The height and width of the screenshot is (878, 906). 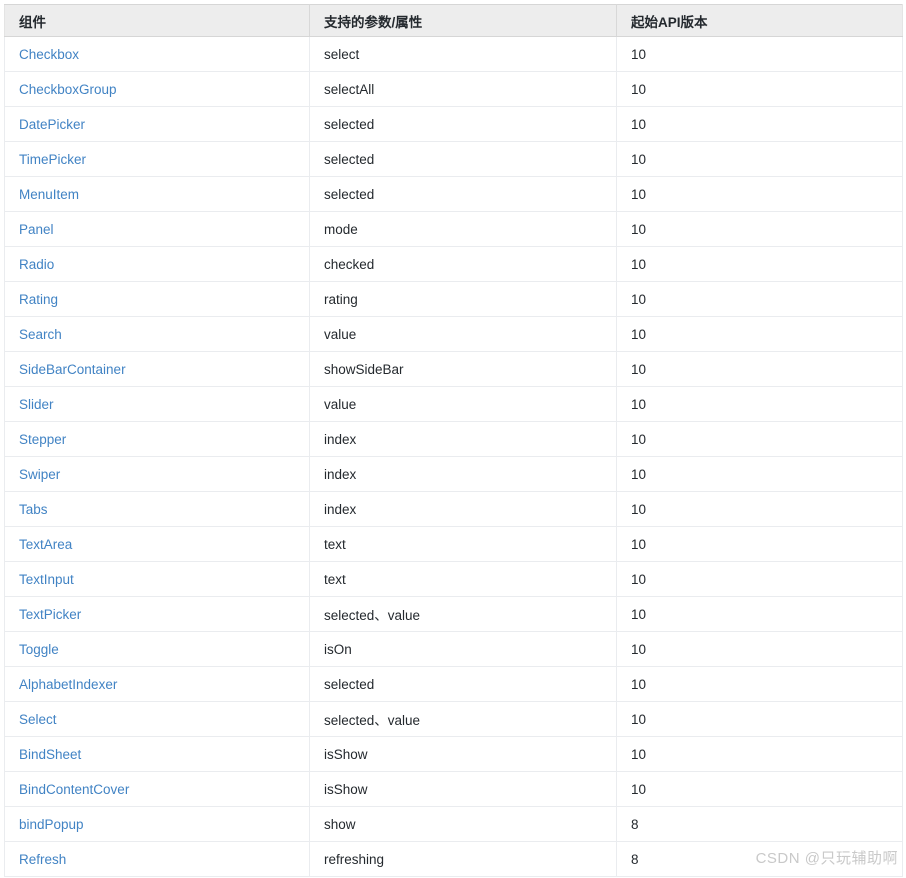 I want to click on cell-component: AlphabetIndexer, so click(x=157, y=684).